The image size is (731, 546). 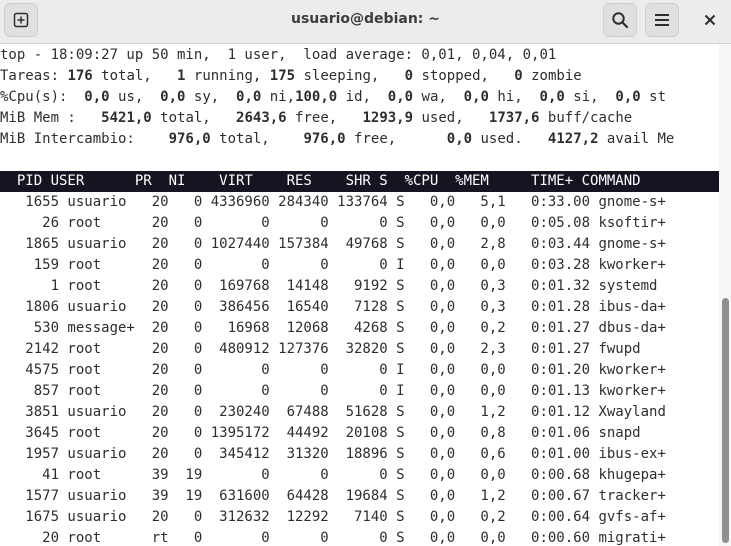 What do you see at coordinates (362, 97) in the screenshot?
I see `cpu-id-label: id,` at bounding box center [362, 97].